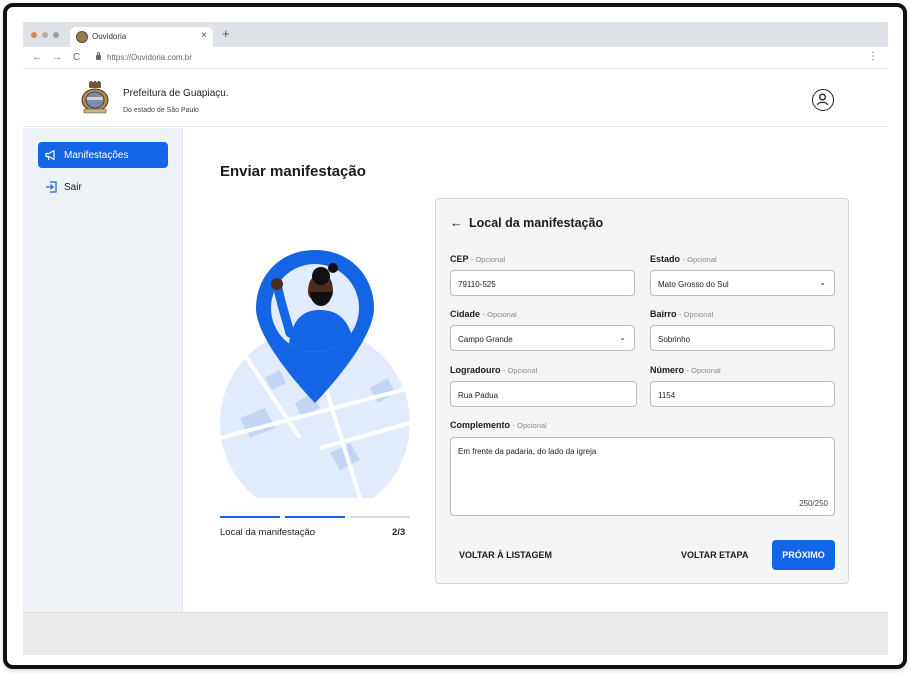  What do you see at coordinates (542, 338) in the screenshot?
I see `cidade-select: Campo Grande ⌄` at bounding box center [542, 338].